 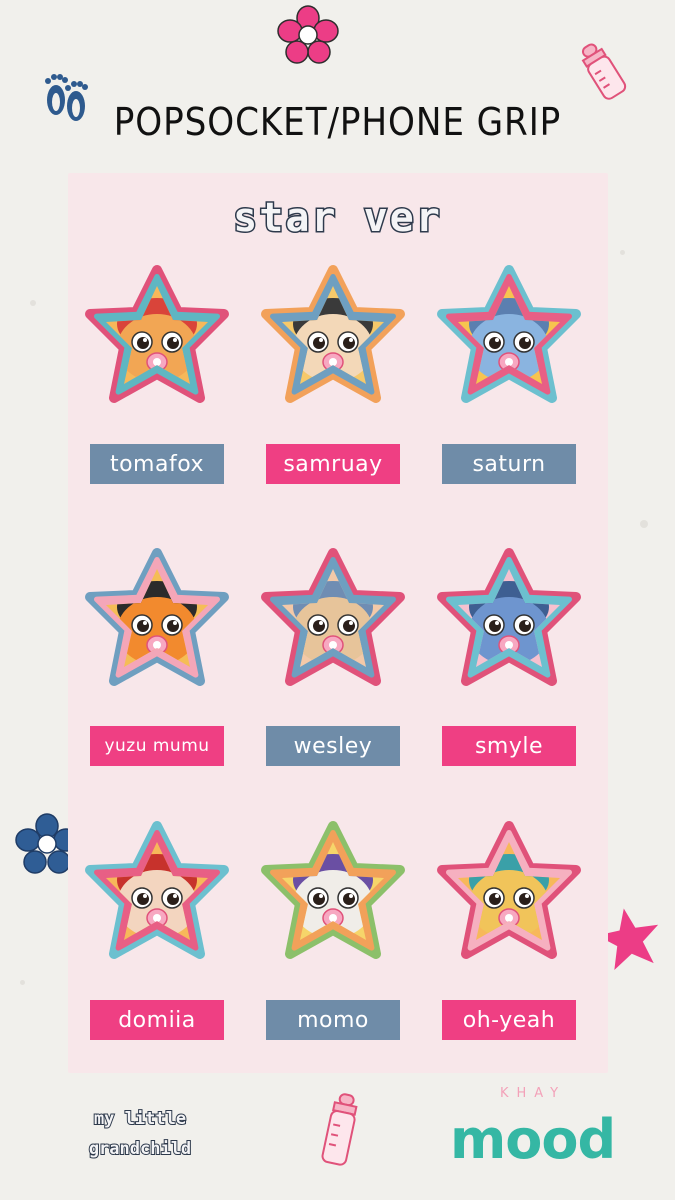 I want to click on character-name-label: smyle, so click(x=509, y=746).